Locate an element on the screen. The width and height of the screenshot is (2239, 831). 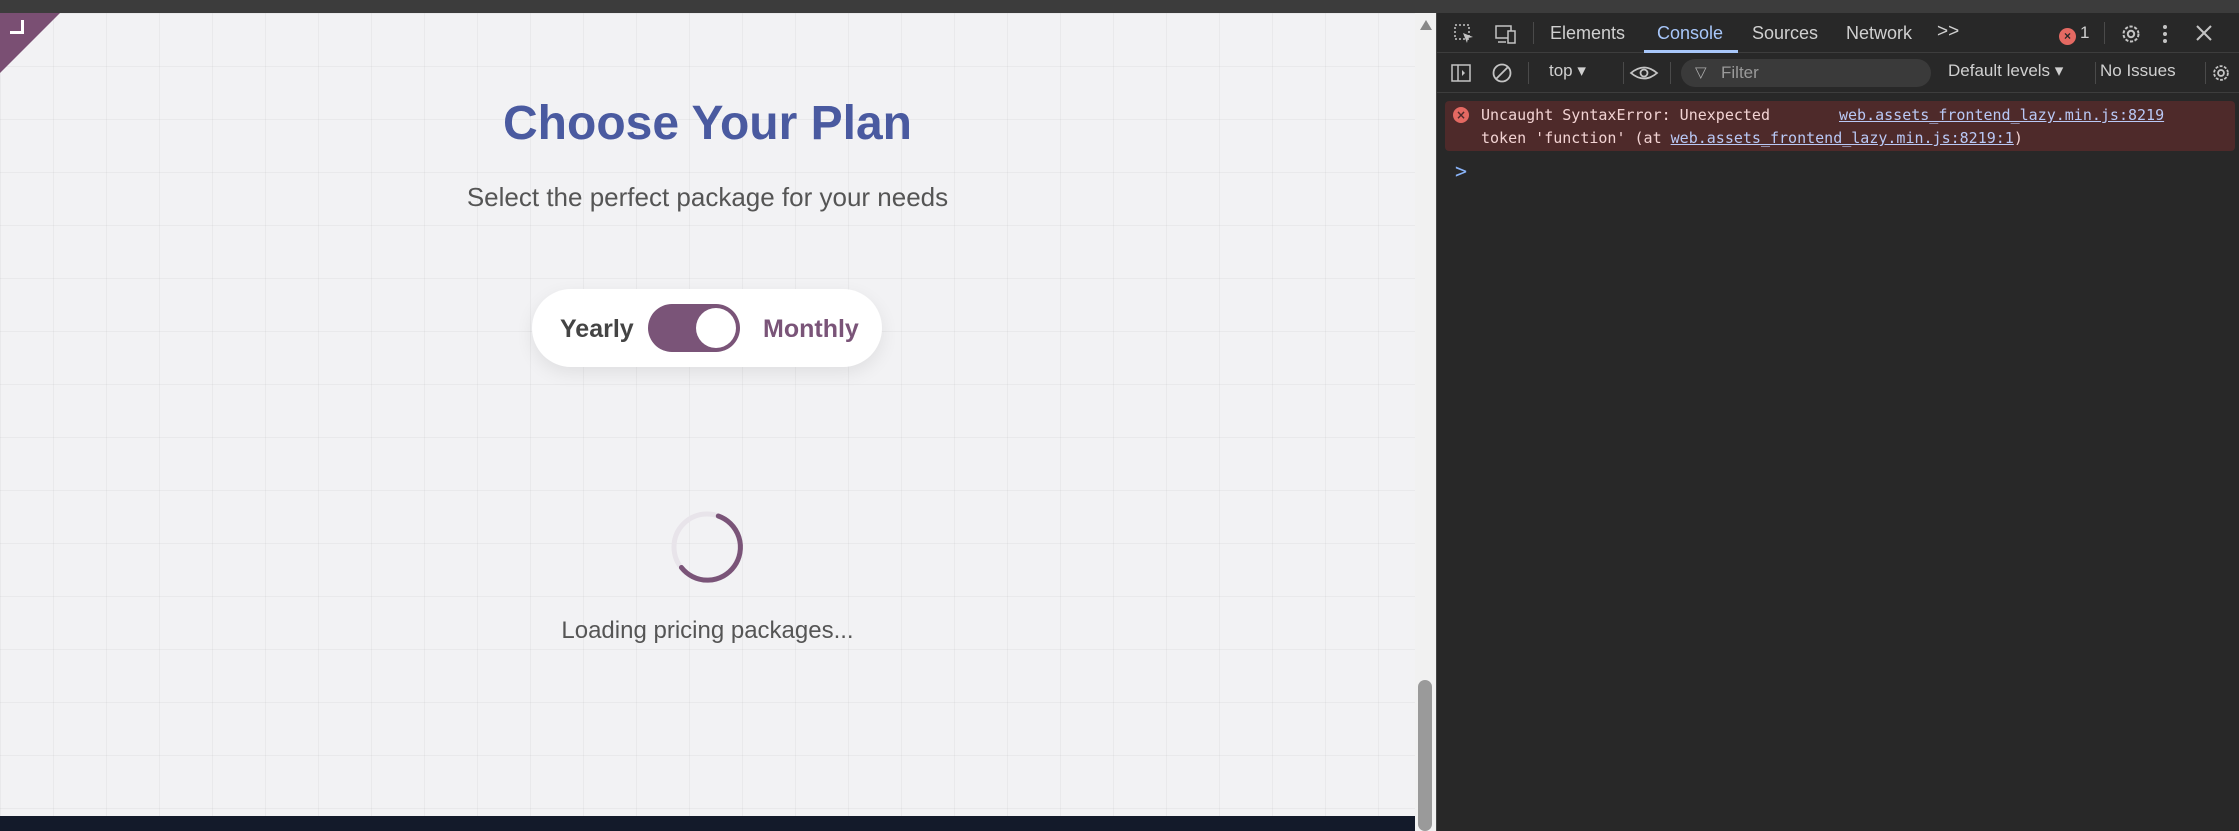
browser-top-strip is located at coordinates (1119, 6).